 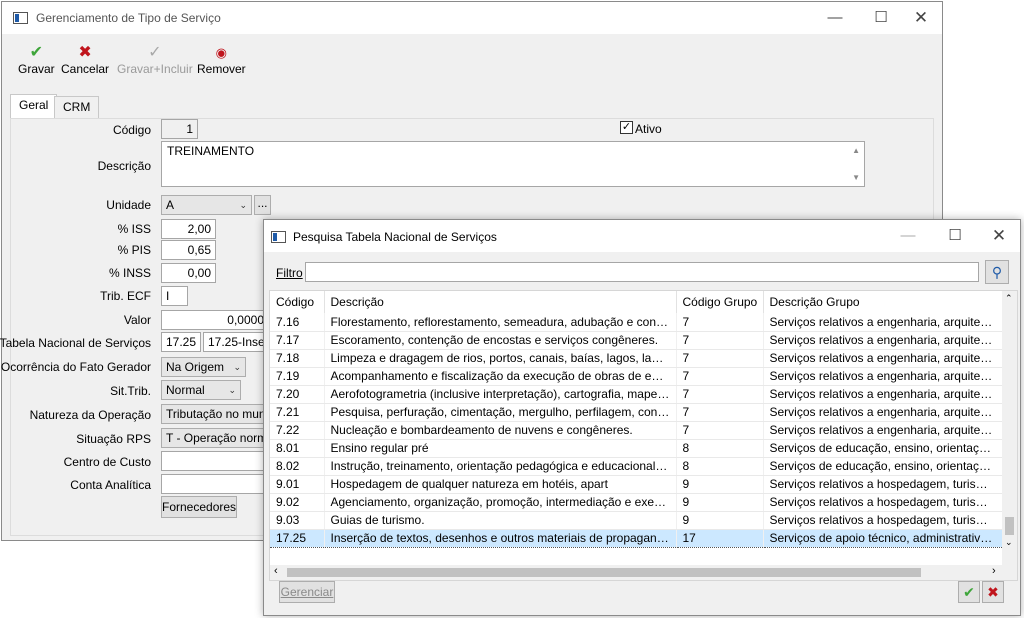 I want to click on unidade-select: A ⌄, so click(x=206, y=205).